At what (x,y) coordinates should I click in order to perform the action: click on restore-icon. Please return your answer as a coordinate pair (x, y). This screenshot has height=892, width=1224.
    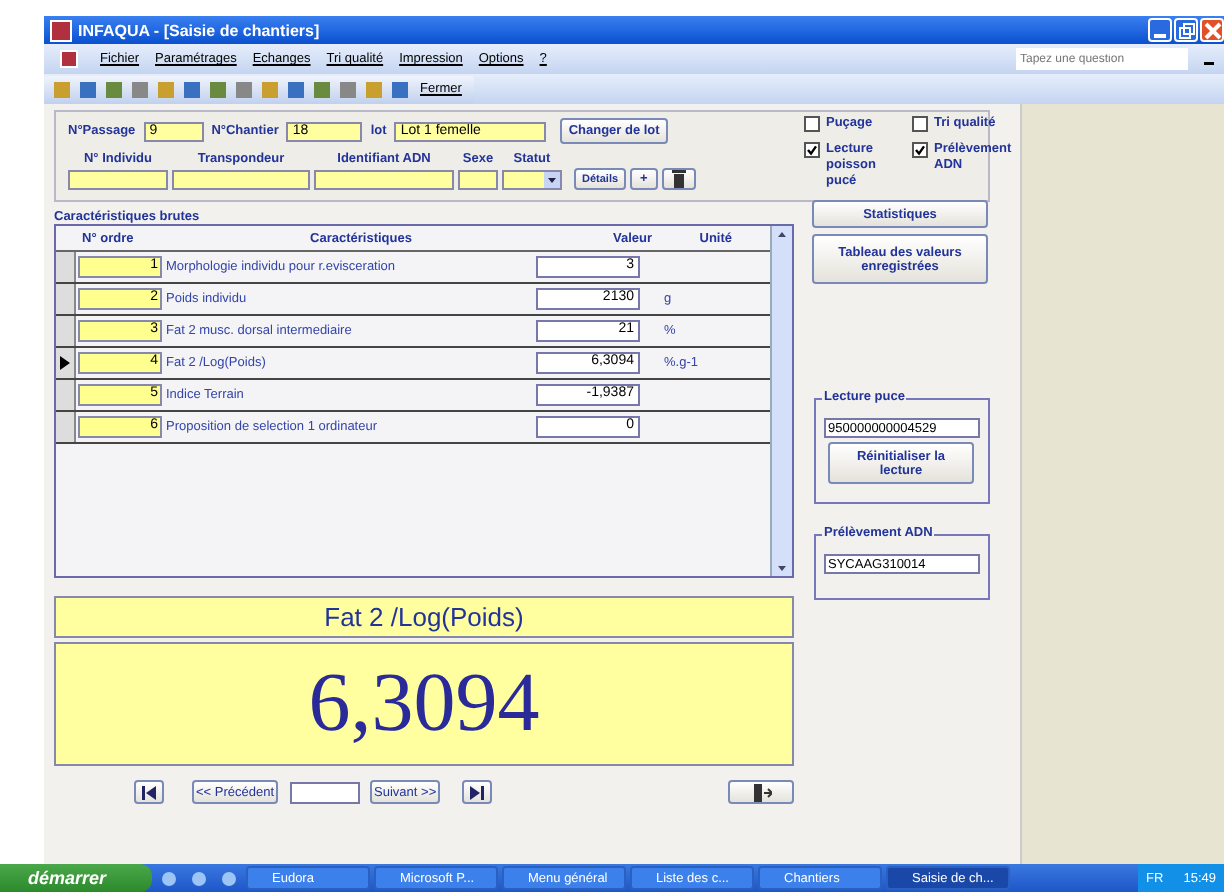
    Looking at the image, I should click on (1186, 30).